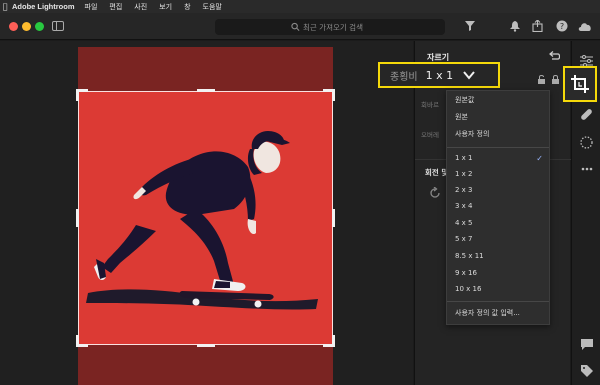 Image resolution: width=600 pixels, height=385 pixels. Describe the element at coordinates (470, 26) in the screenshot. I see `filter-icon` at that location.